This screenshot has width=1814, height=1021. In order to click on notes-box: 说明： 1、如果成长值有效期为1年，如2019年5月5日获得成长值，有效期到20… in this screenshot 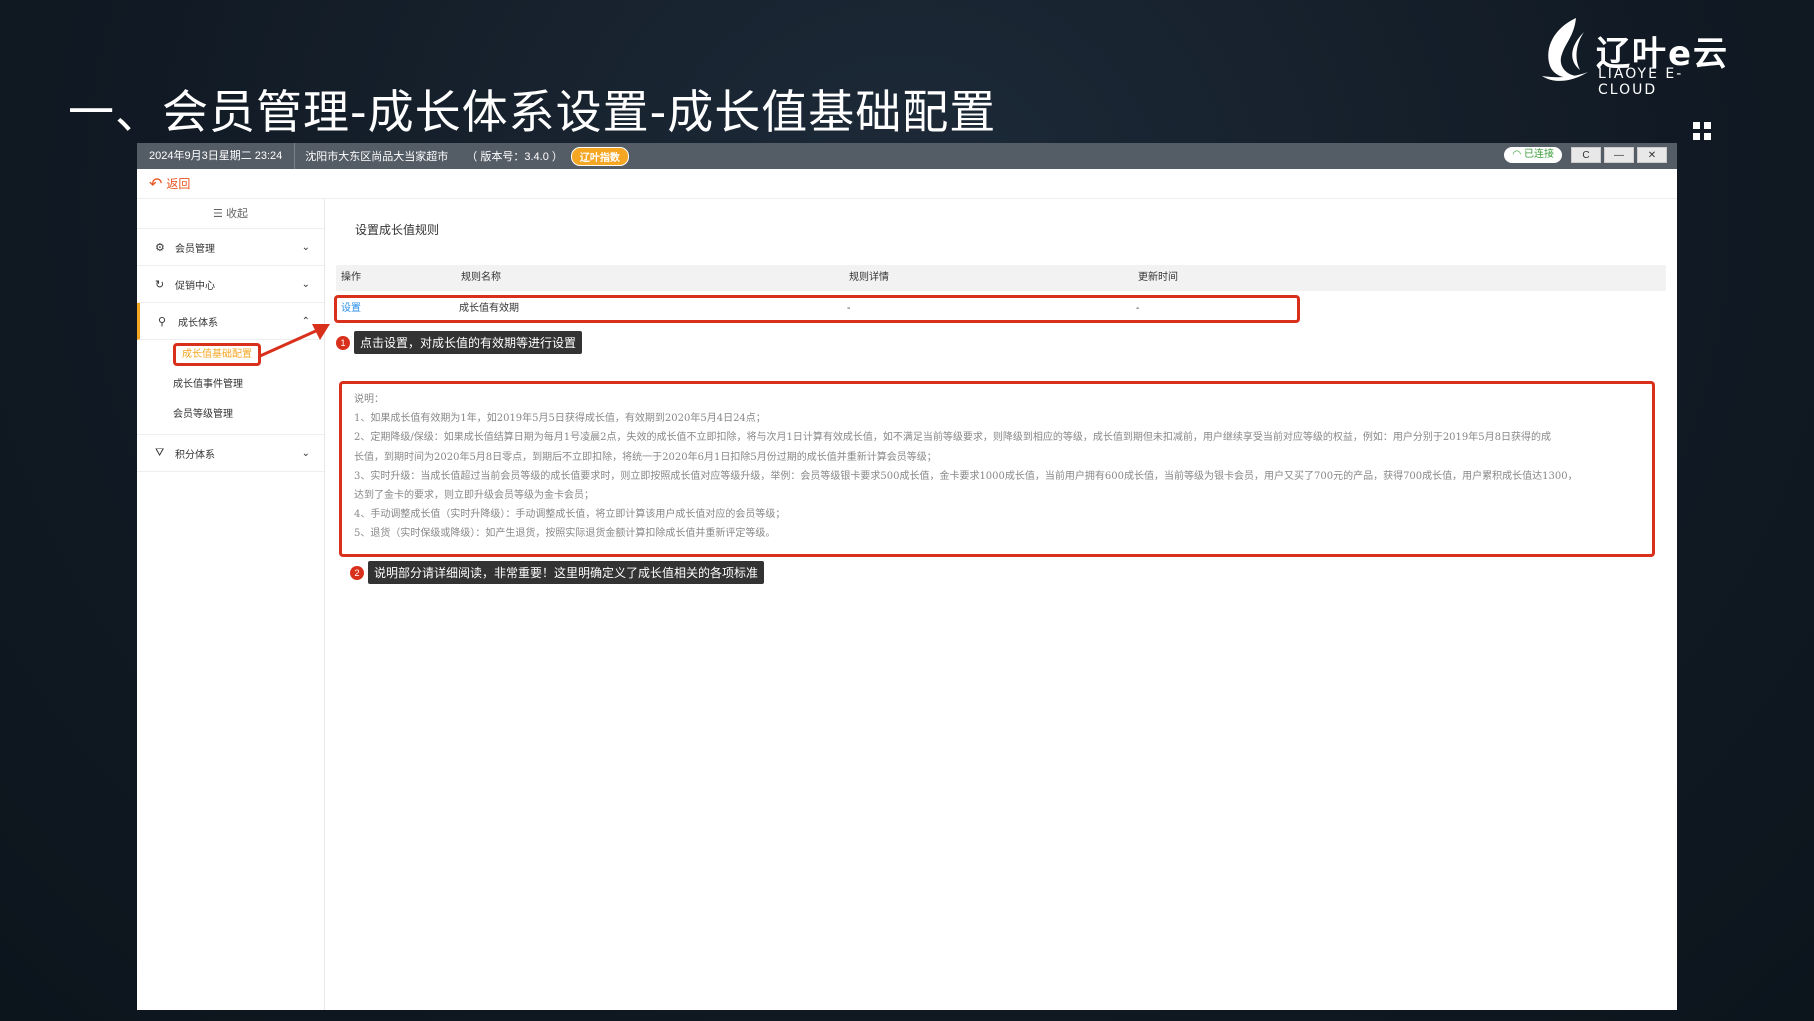, I will do `click(997, 469)`.